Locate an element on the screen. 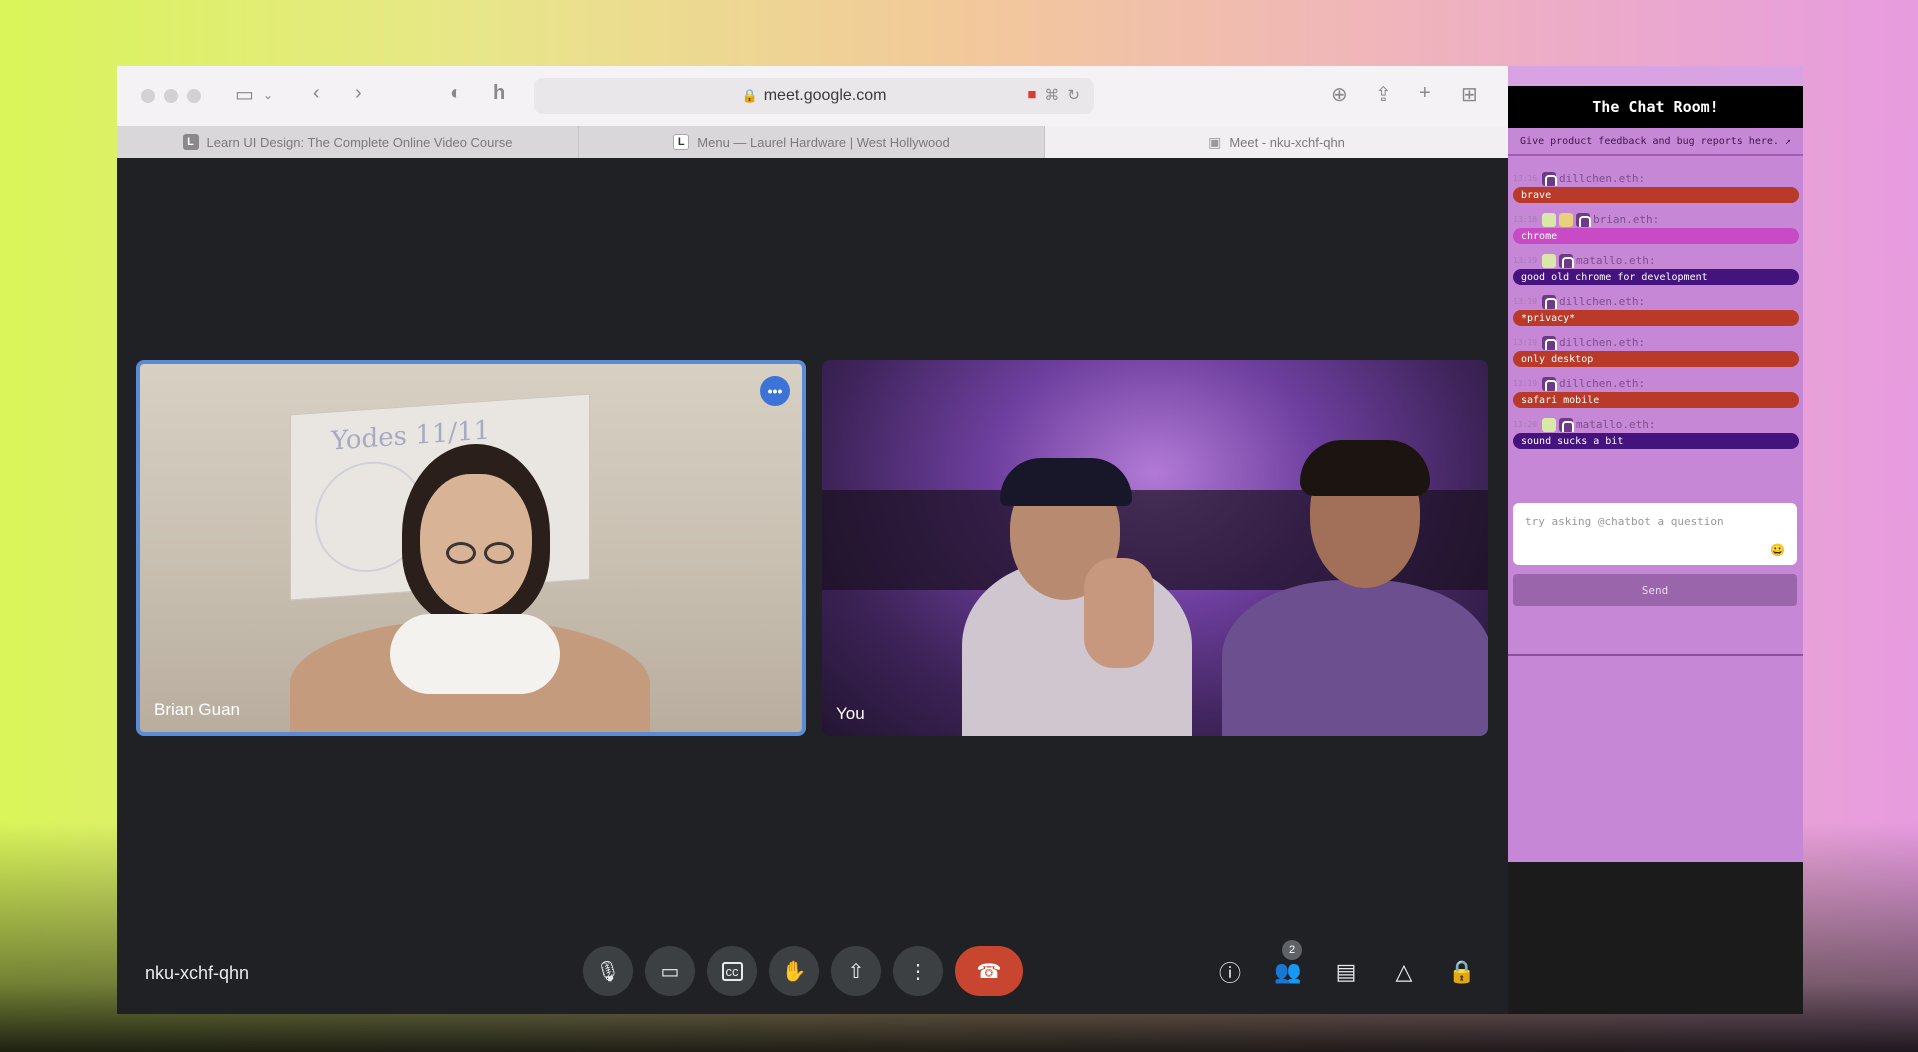 The height and width of the screenshot is (1052, 1918). call-controls: 🎙 ▭ cc ✋ ⇧ ⋮ ☎ is located at coordinates (803, 971).